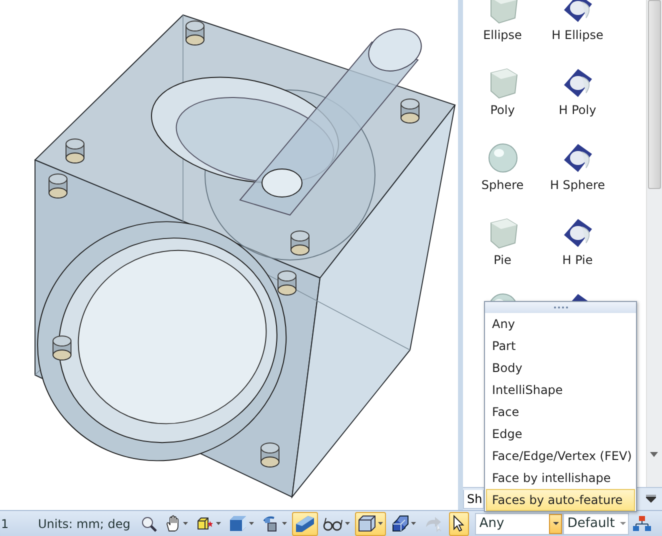 The height and width of the screenshot is (536, 662). Describe the element at coordinates (473, 499) in the screenshot. I see `catalog-tab: Sh` at that location.